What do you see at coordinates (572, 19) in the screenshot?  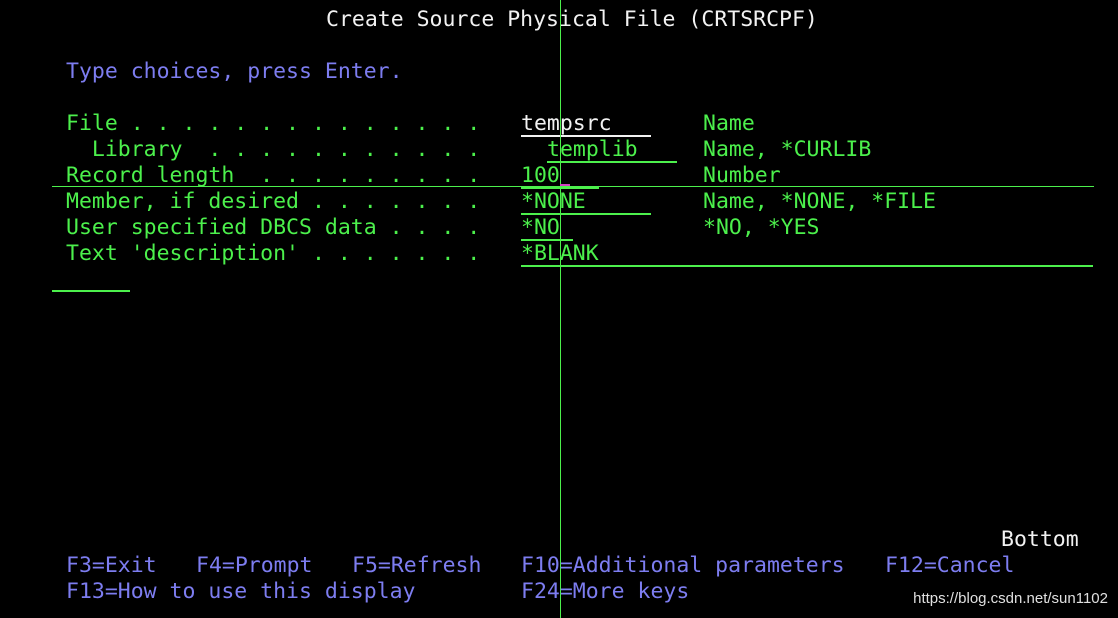 I see `screen-title: Create Source Physical File (CRTSRCPF)` at bounding box center [572, 19].